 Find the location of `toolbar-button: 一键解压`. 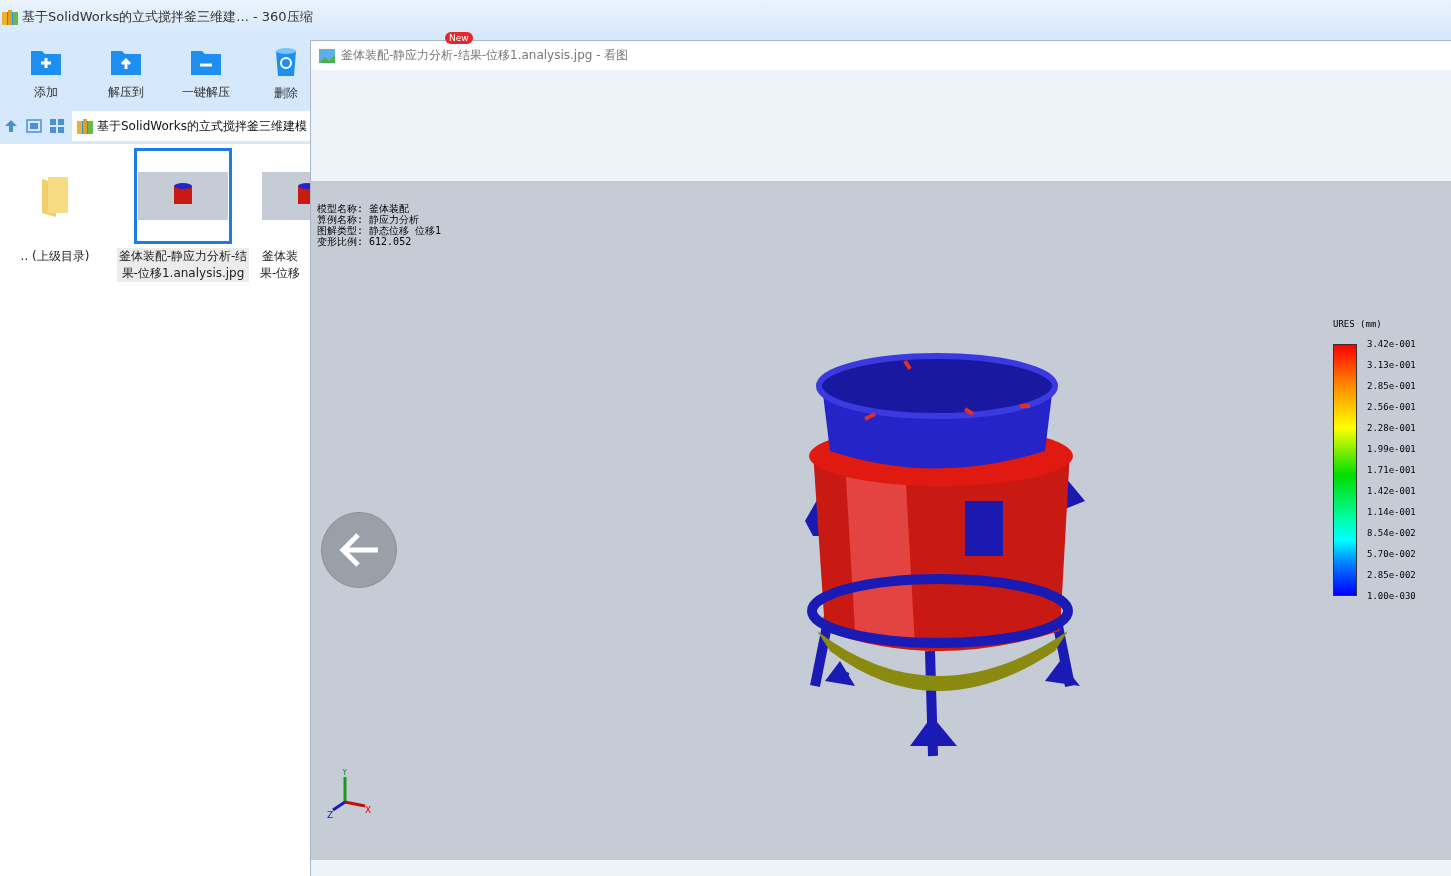

toolbar-button: 一键解压 is located at coordinates (206, 74).